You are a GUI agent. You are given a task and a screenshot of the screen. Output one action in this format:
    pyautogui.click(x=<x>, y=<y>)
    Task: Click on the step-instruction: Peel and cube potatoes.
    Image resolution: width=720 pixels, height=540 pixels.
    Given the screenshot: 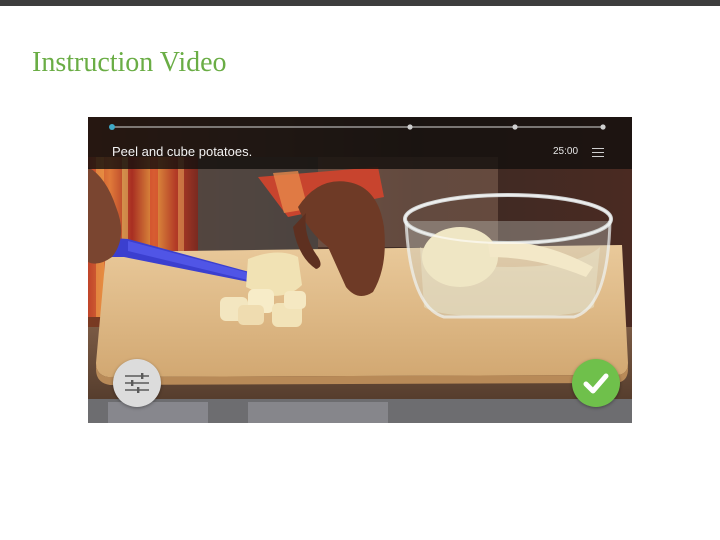 What is the action you would take?
    pyautogui.click(x=182, y=151)
    